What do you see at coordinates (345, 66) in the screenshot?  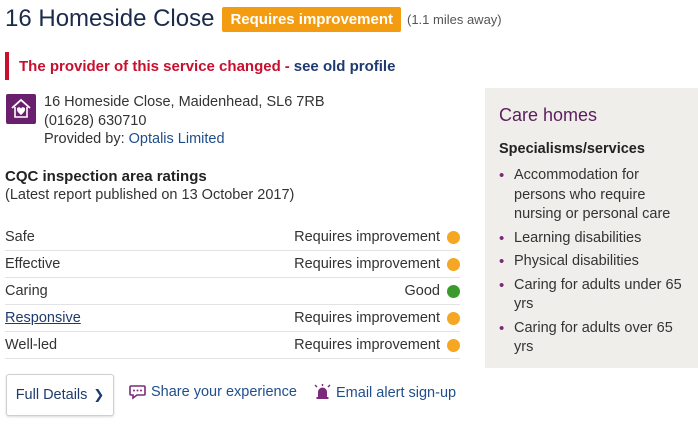 I see `see-old-profile-link: see old profile` at bounding box center [345, 66].